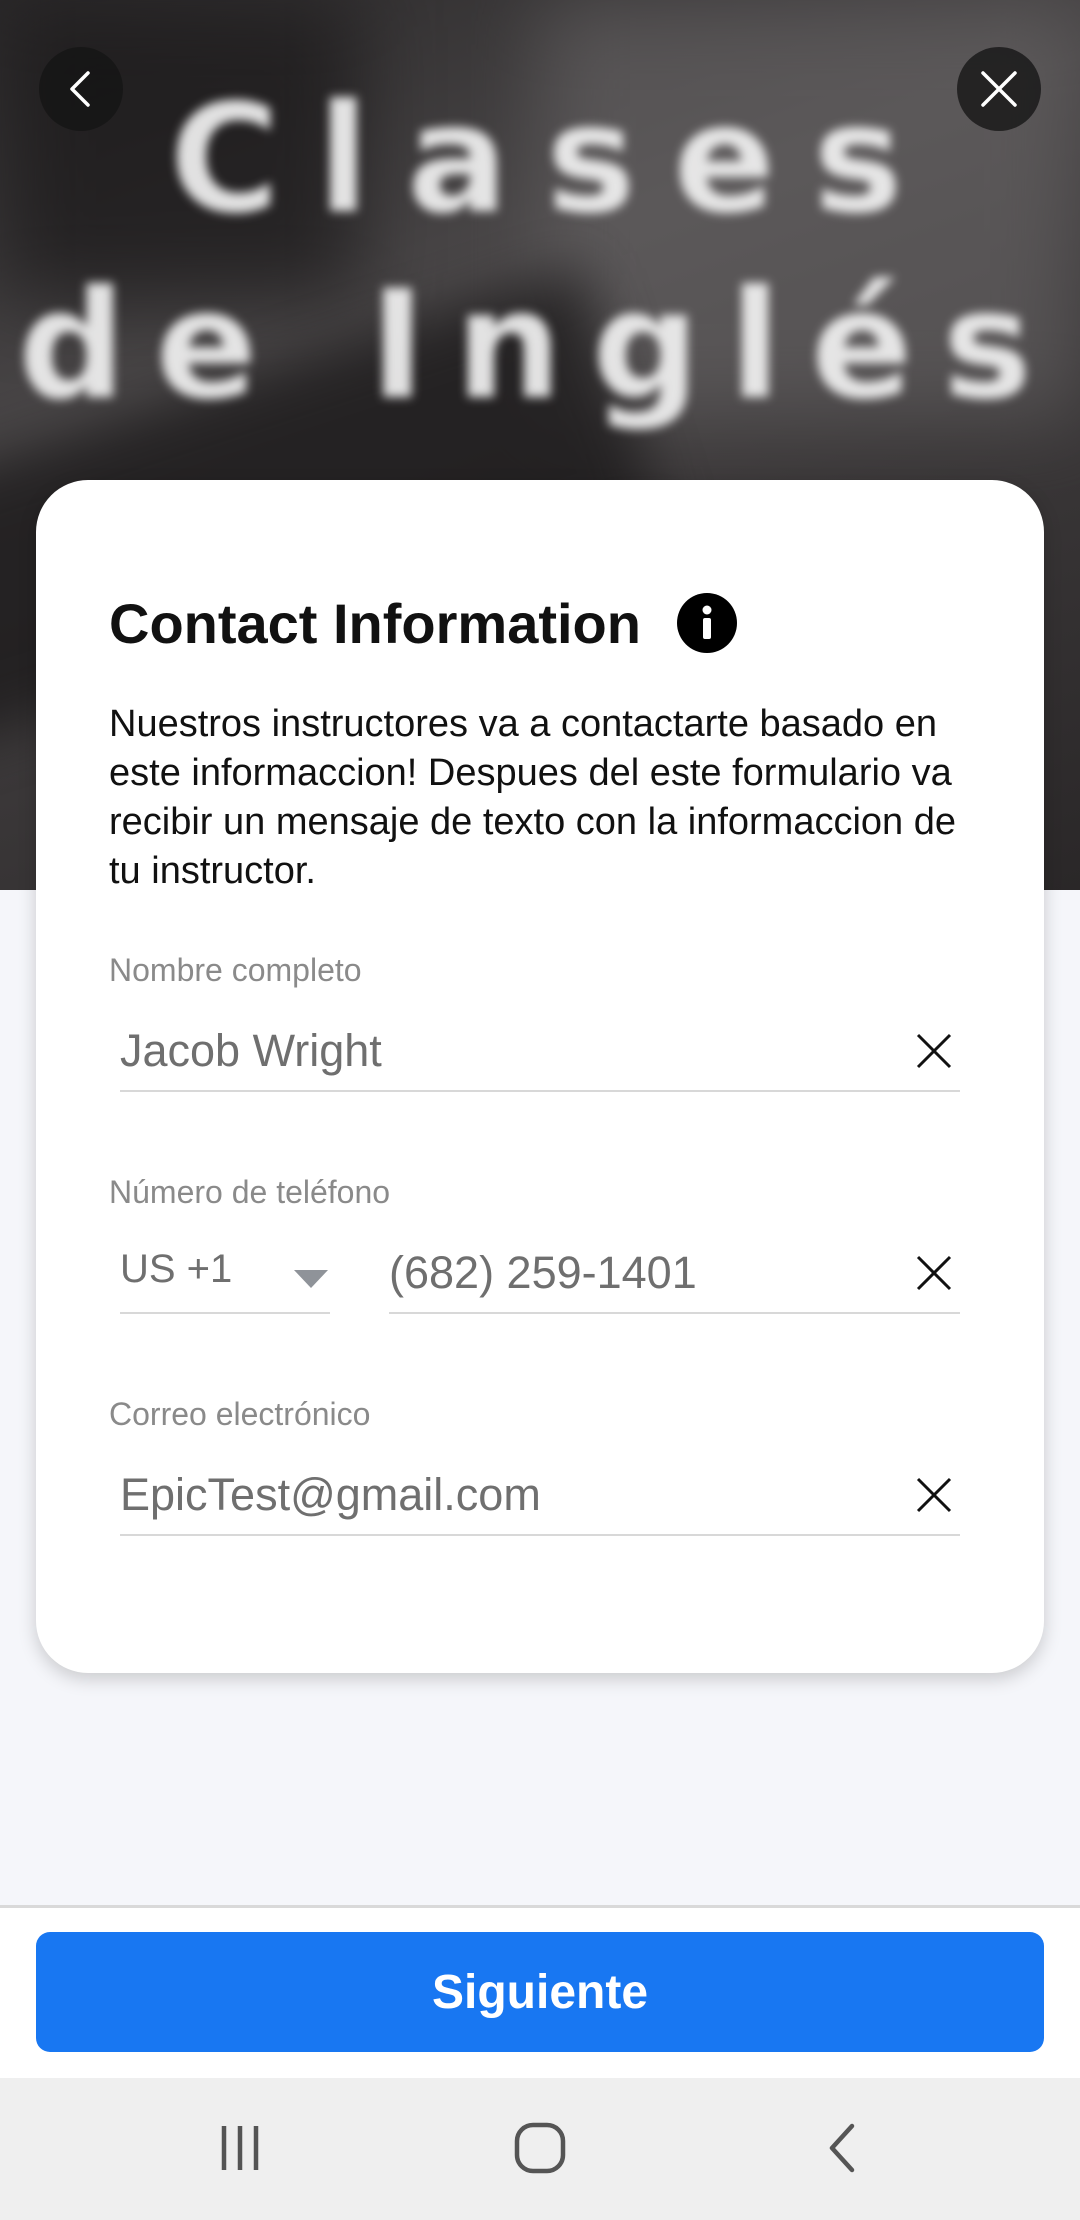  Describe the element at coordinates (515, 1495) in the screenshot. I see `email-input: EpicTest@gmail.com` at that location.